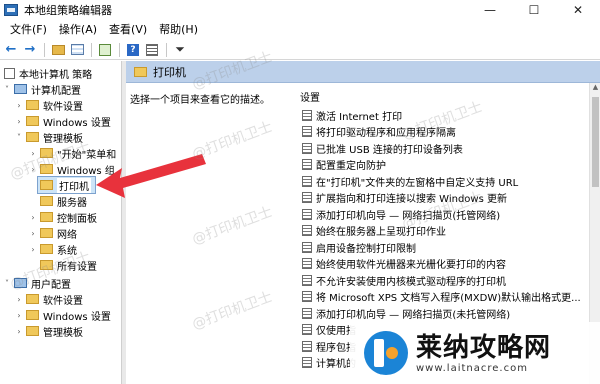 Image resolution: width=600 pixels, height=384 pixels. I want to click on menu-action: 操作(A), so click(78, 30).